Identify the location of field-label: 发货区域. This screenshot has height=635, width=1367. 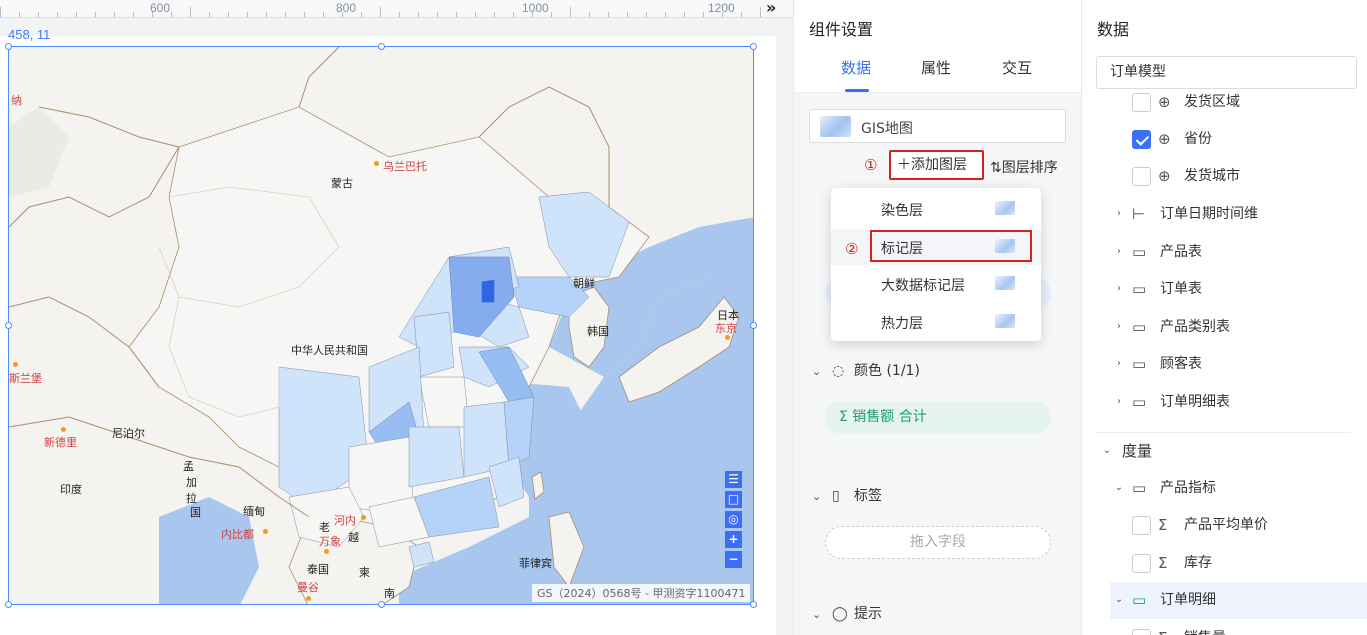
(1212, 102).